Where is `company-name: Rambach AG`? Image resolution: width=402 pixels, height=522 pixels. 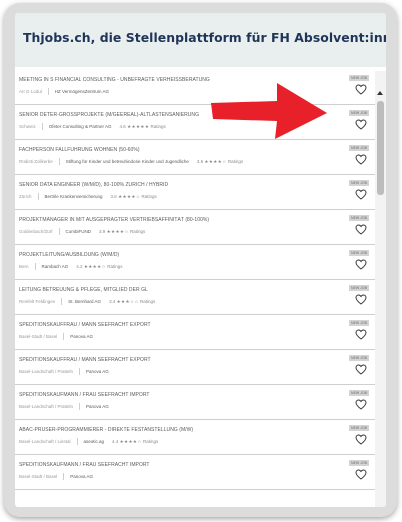
company-name: Rambach AG is located at coordinates (55, 267).